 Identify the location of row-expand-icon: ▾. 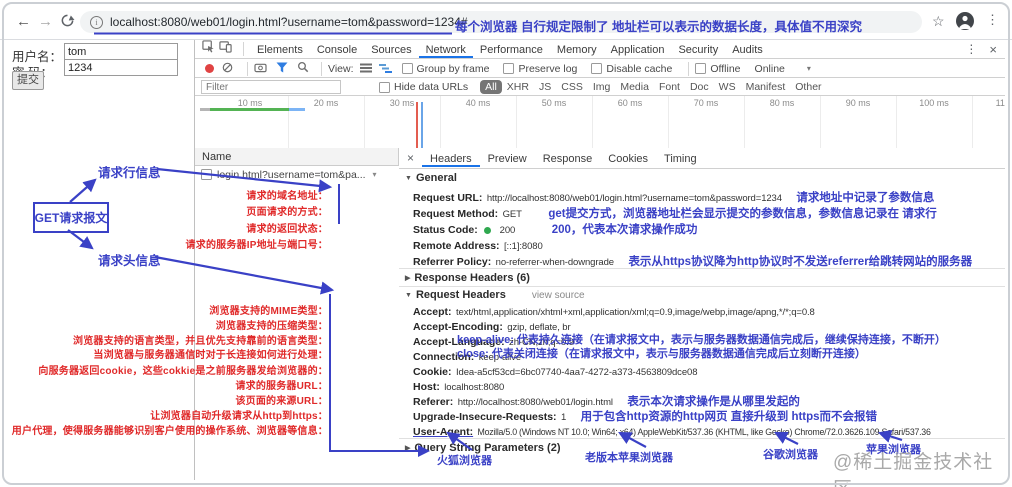
(375, 174).